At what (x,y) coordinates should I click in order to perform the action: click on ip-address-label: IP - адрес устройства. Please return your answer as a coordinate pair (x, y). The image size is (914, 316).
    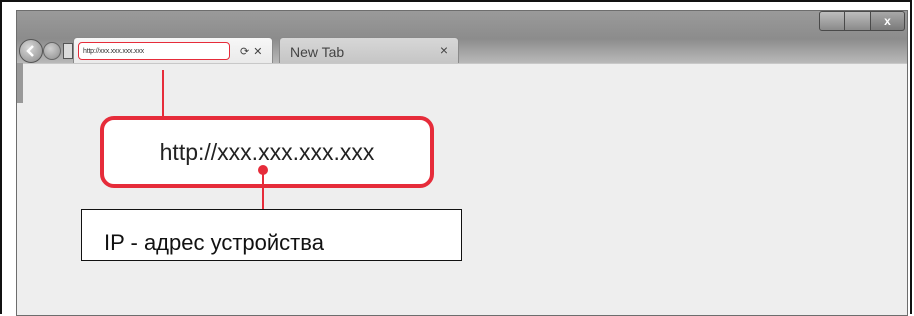
    Looking at the image, I should click on (214, 242).